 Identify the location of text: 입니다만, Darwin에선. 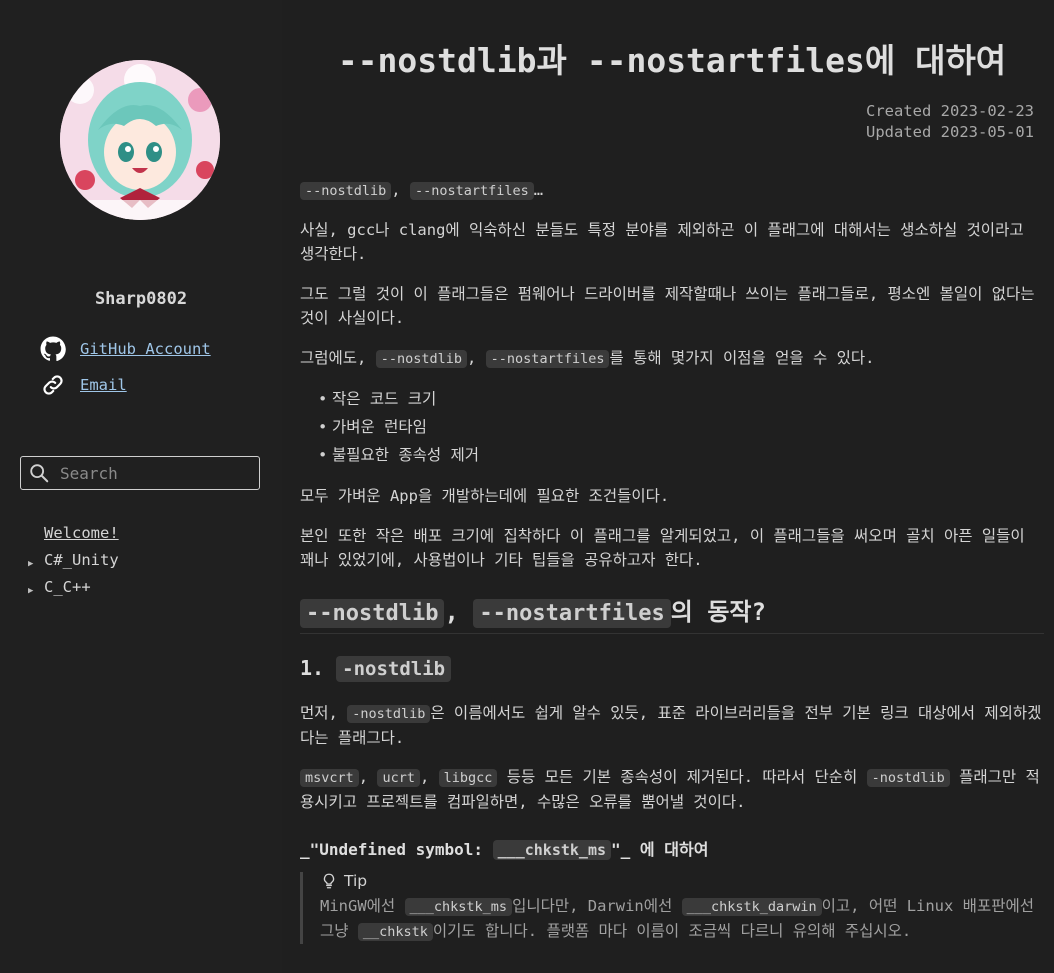
(597, 906).